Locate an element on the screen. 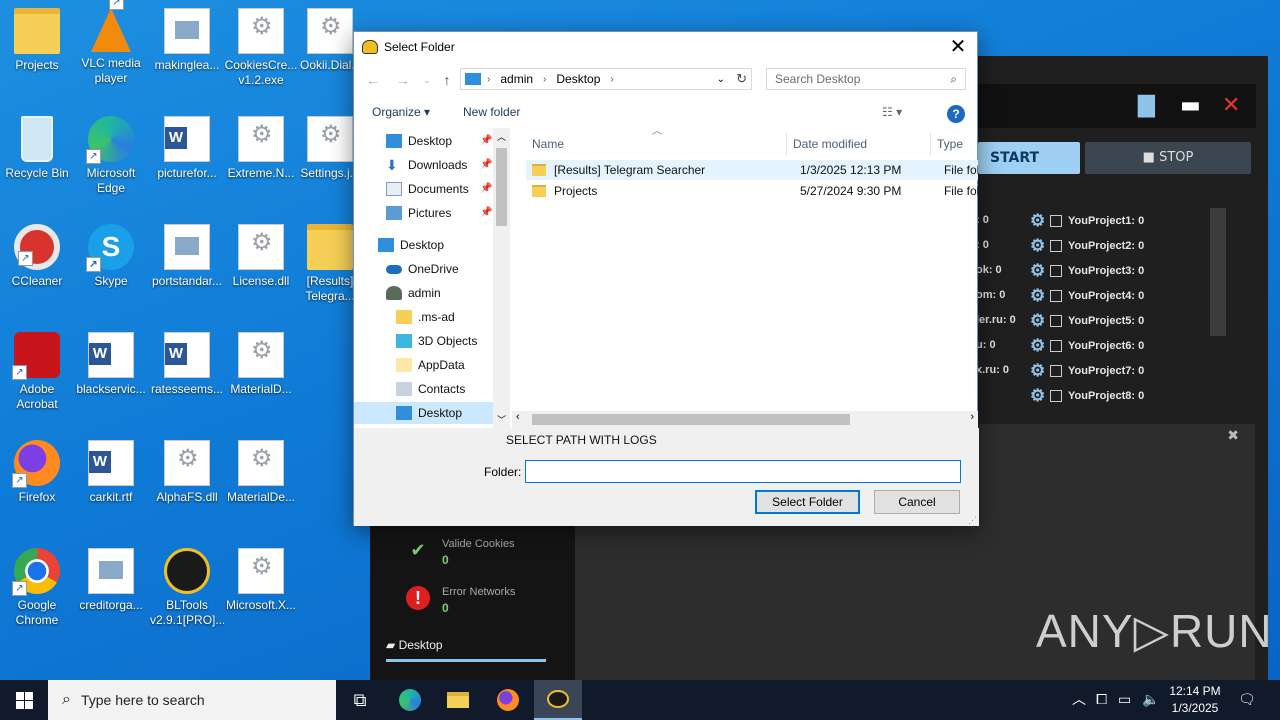  close-icon: ✕ is located at coordinates (1231, 106).